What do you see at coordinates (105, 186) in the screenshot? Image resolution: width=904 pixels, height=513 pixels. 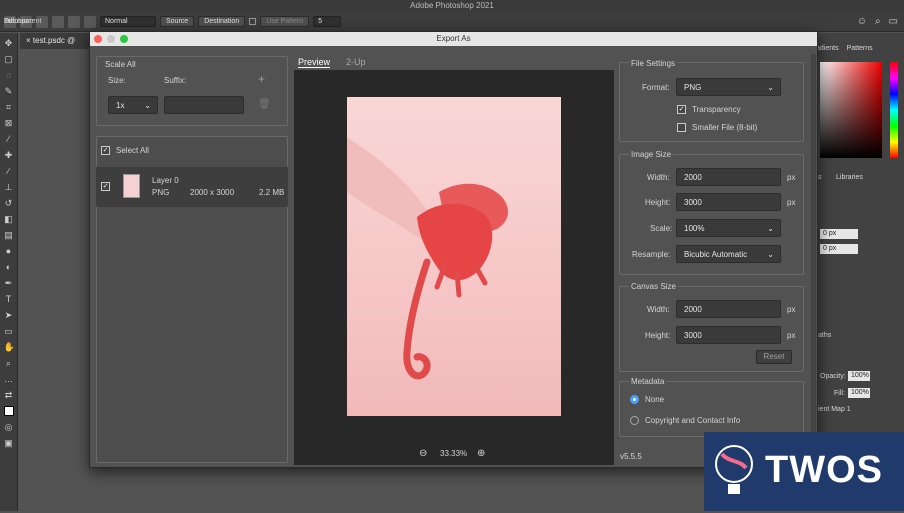 I see `layer-checkbox: ✓` at bounding box center [105, 186].